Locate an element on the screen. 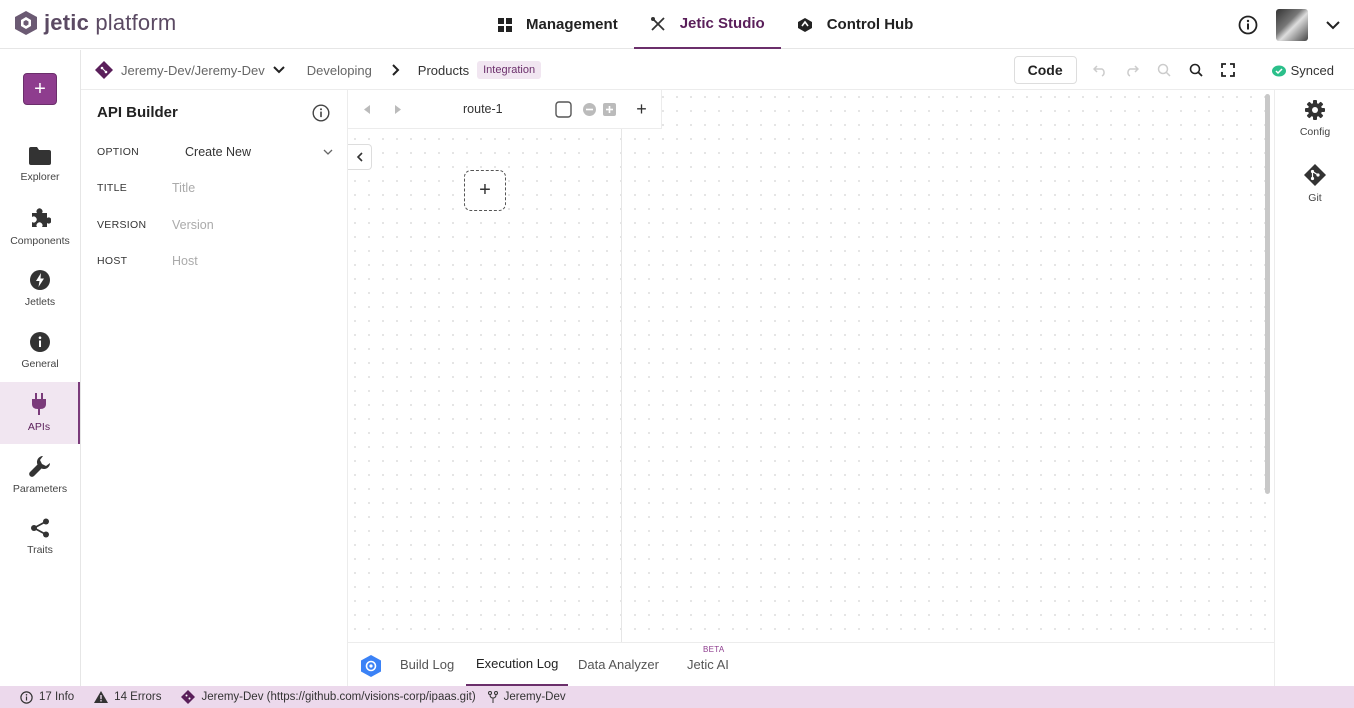 Image resolution: width=1354 pixels, height=708 pixels. nav-control-hub: Control Hub is located at coordinates (855, 24).